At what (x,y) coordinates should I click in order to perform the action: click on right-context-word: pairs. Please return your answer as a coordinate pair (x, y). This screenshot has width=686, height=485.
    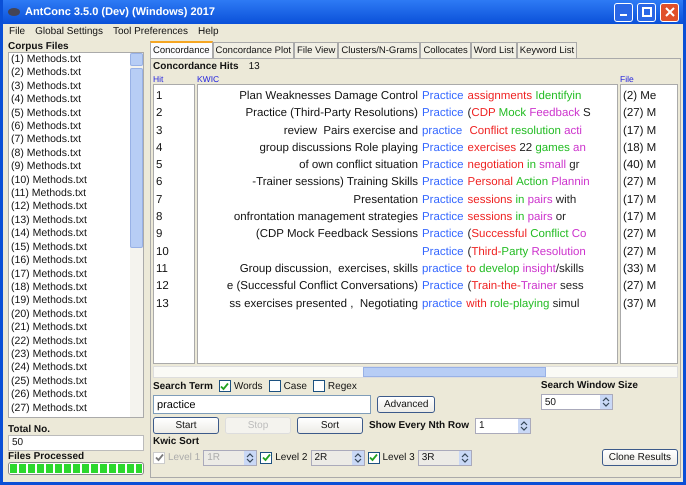
    Looking at the image, I should click on (541, 218).